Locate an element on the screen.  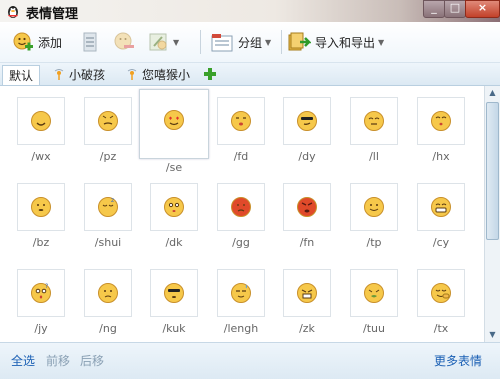
emoticon-cell: ? /jy is located at coordinates (42, 302).